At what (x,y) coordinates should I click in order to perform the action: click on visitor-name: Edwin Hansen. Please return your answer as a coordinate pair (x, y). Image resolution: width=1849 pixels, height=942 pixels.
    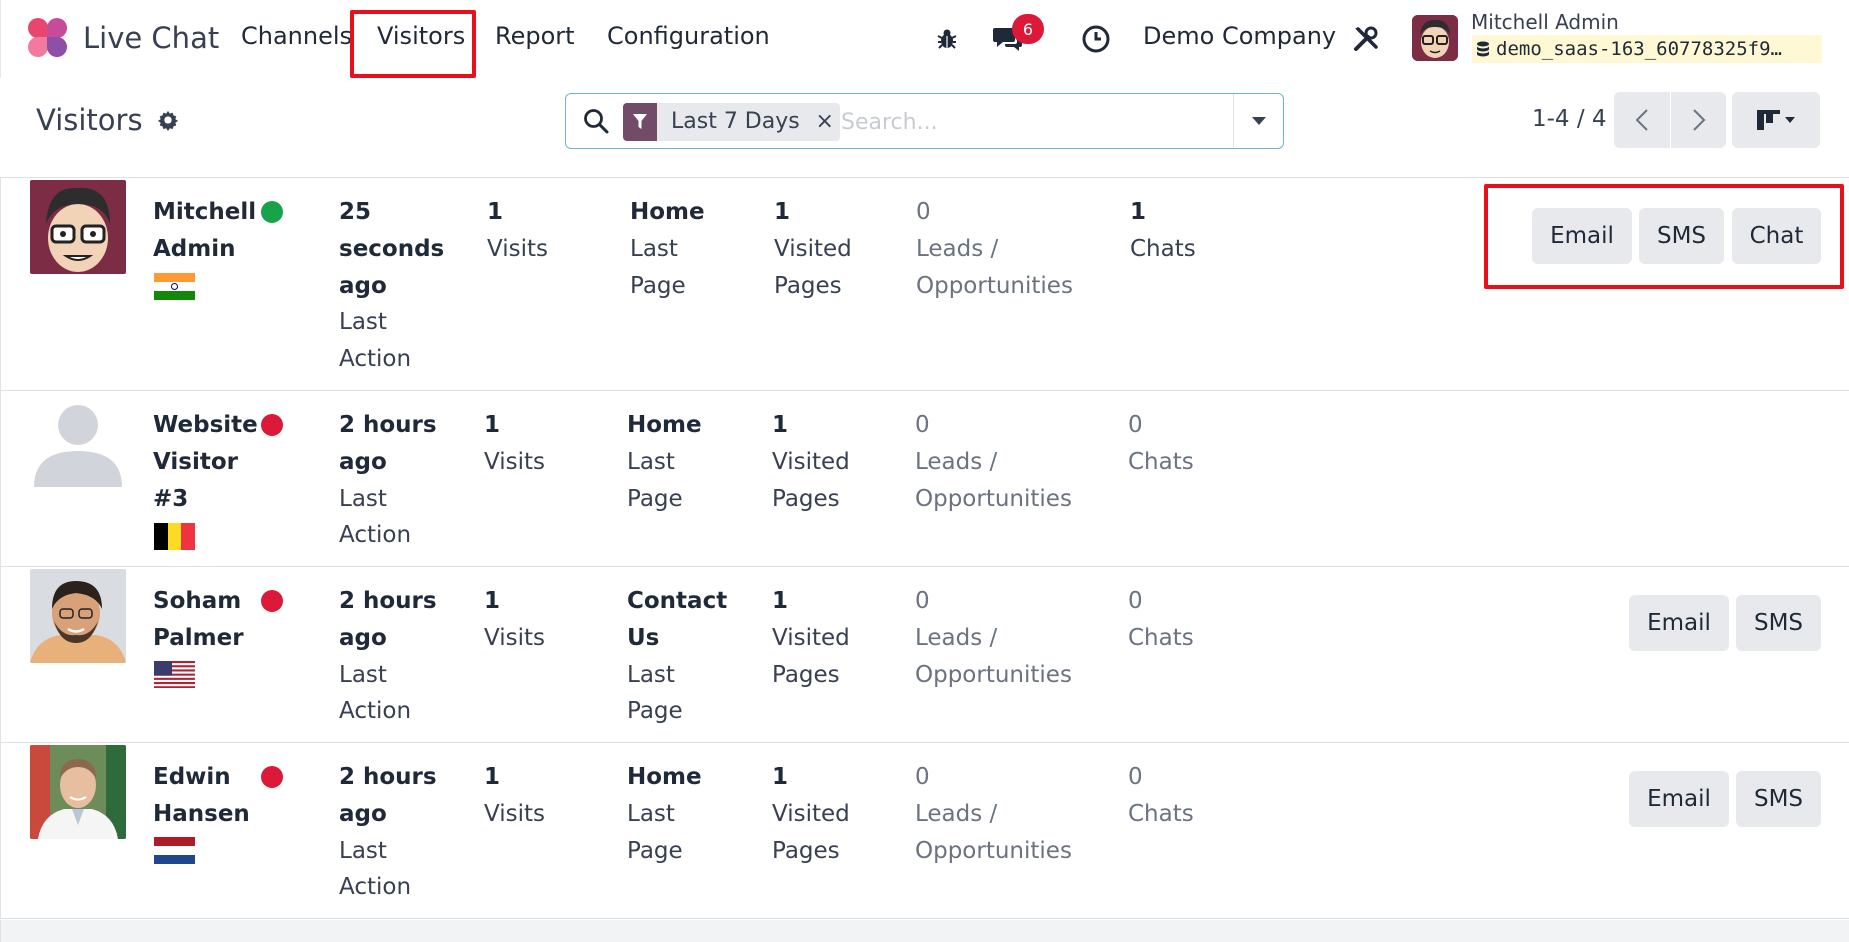
    Looking at the image, I should click on (201, 795).